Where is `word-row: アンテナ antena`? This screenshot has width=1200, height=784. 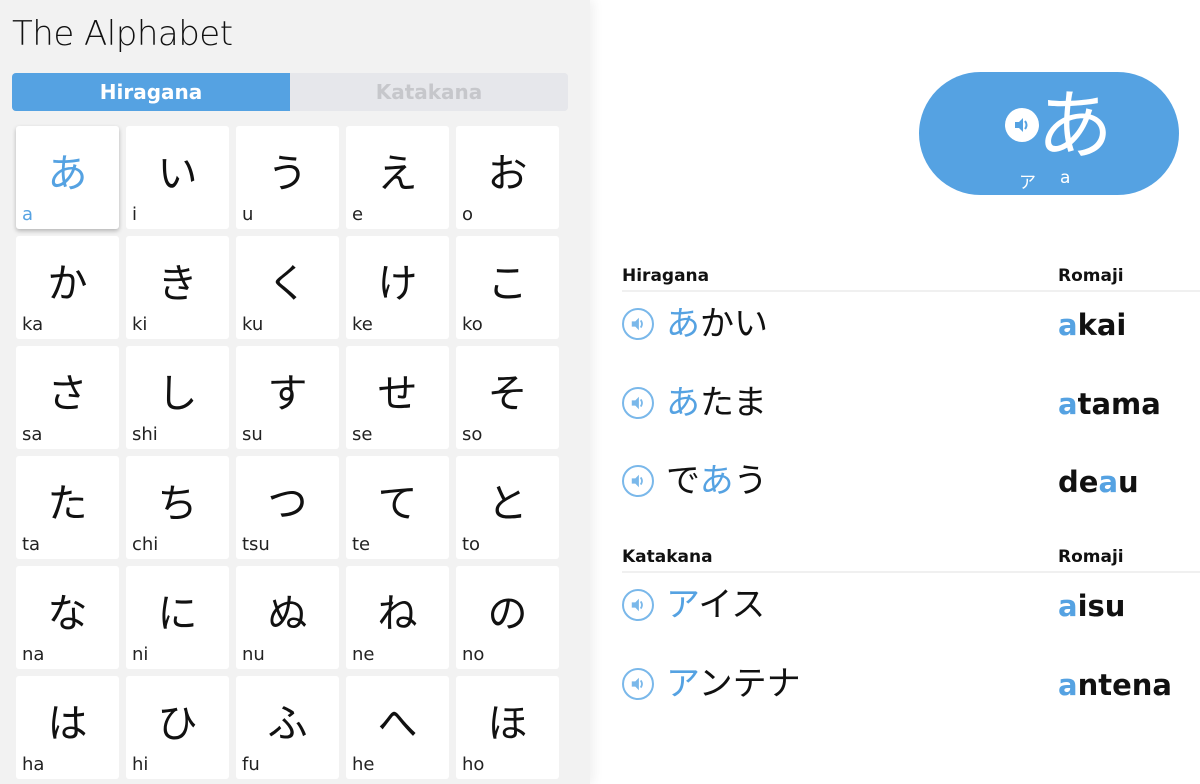 word-row: アンテナ antena is located at coordinates (911, 685).